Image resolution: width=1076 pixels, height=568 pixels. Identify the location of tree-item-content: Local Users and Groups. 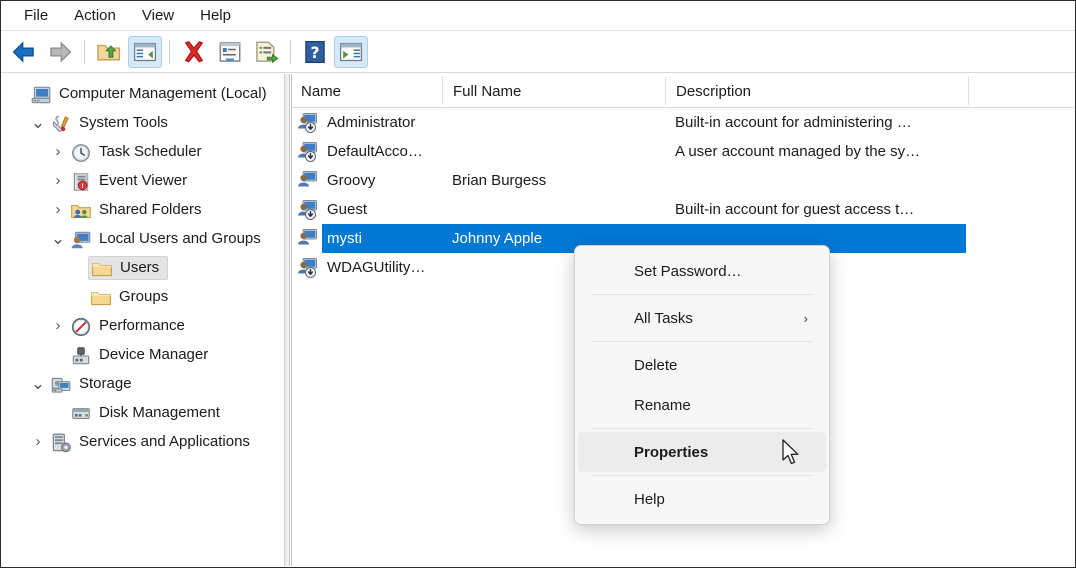
(168, 239).